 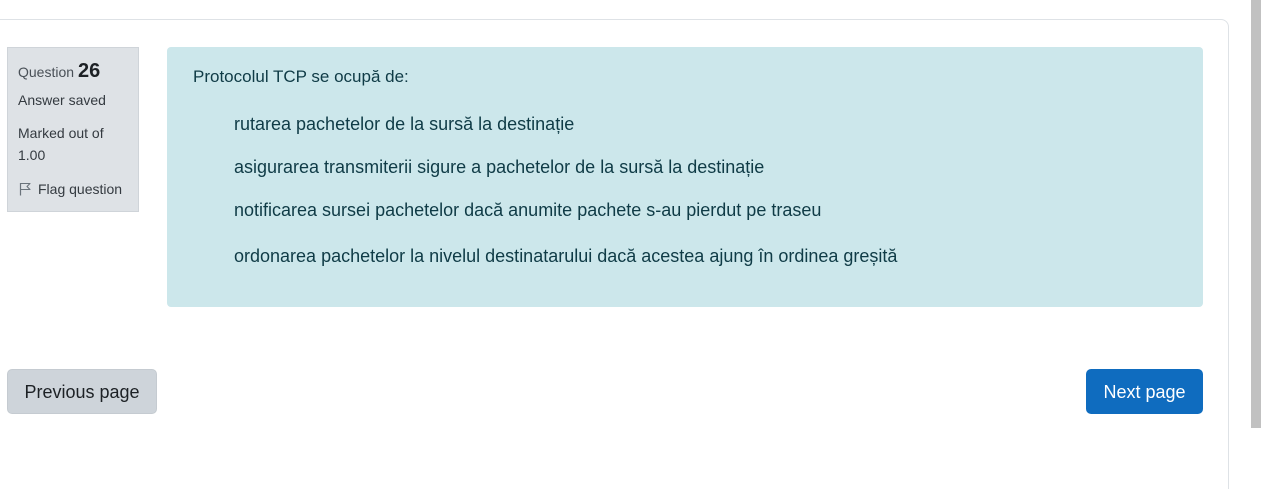 What do you see at coordinates (46, 72) in the screenshot?
I see `question-label: Question` at bounding box center [46, 72].